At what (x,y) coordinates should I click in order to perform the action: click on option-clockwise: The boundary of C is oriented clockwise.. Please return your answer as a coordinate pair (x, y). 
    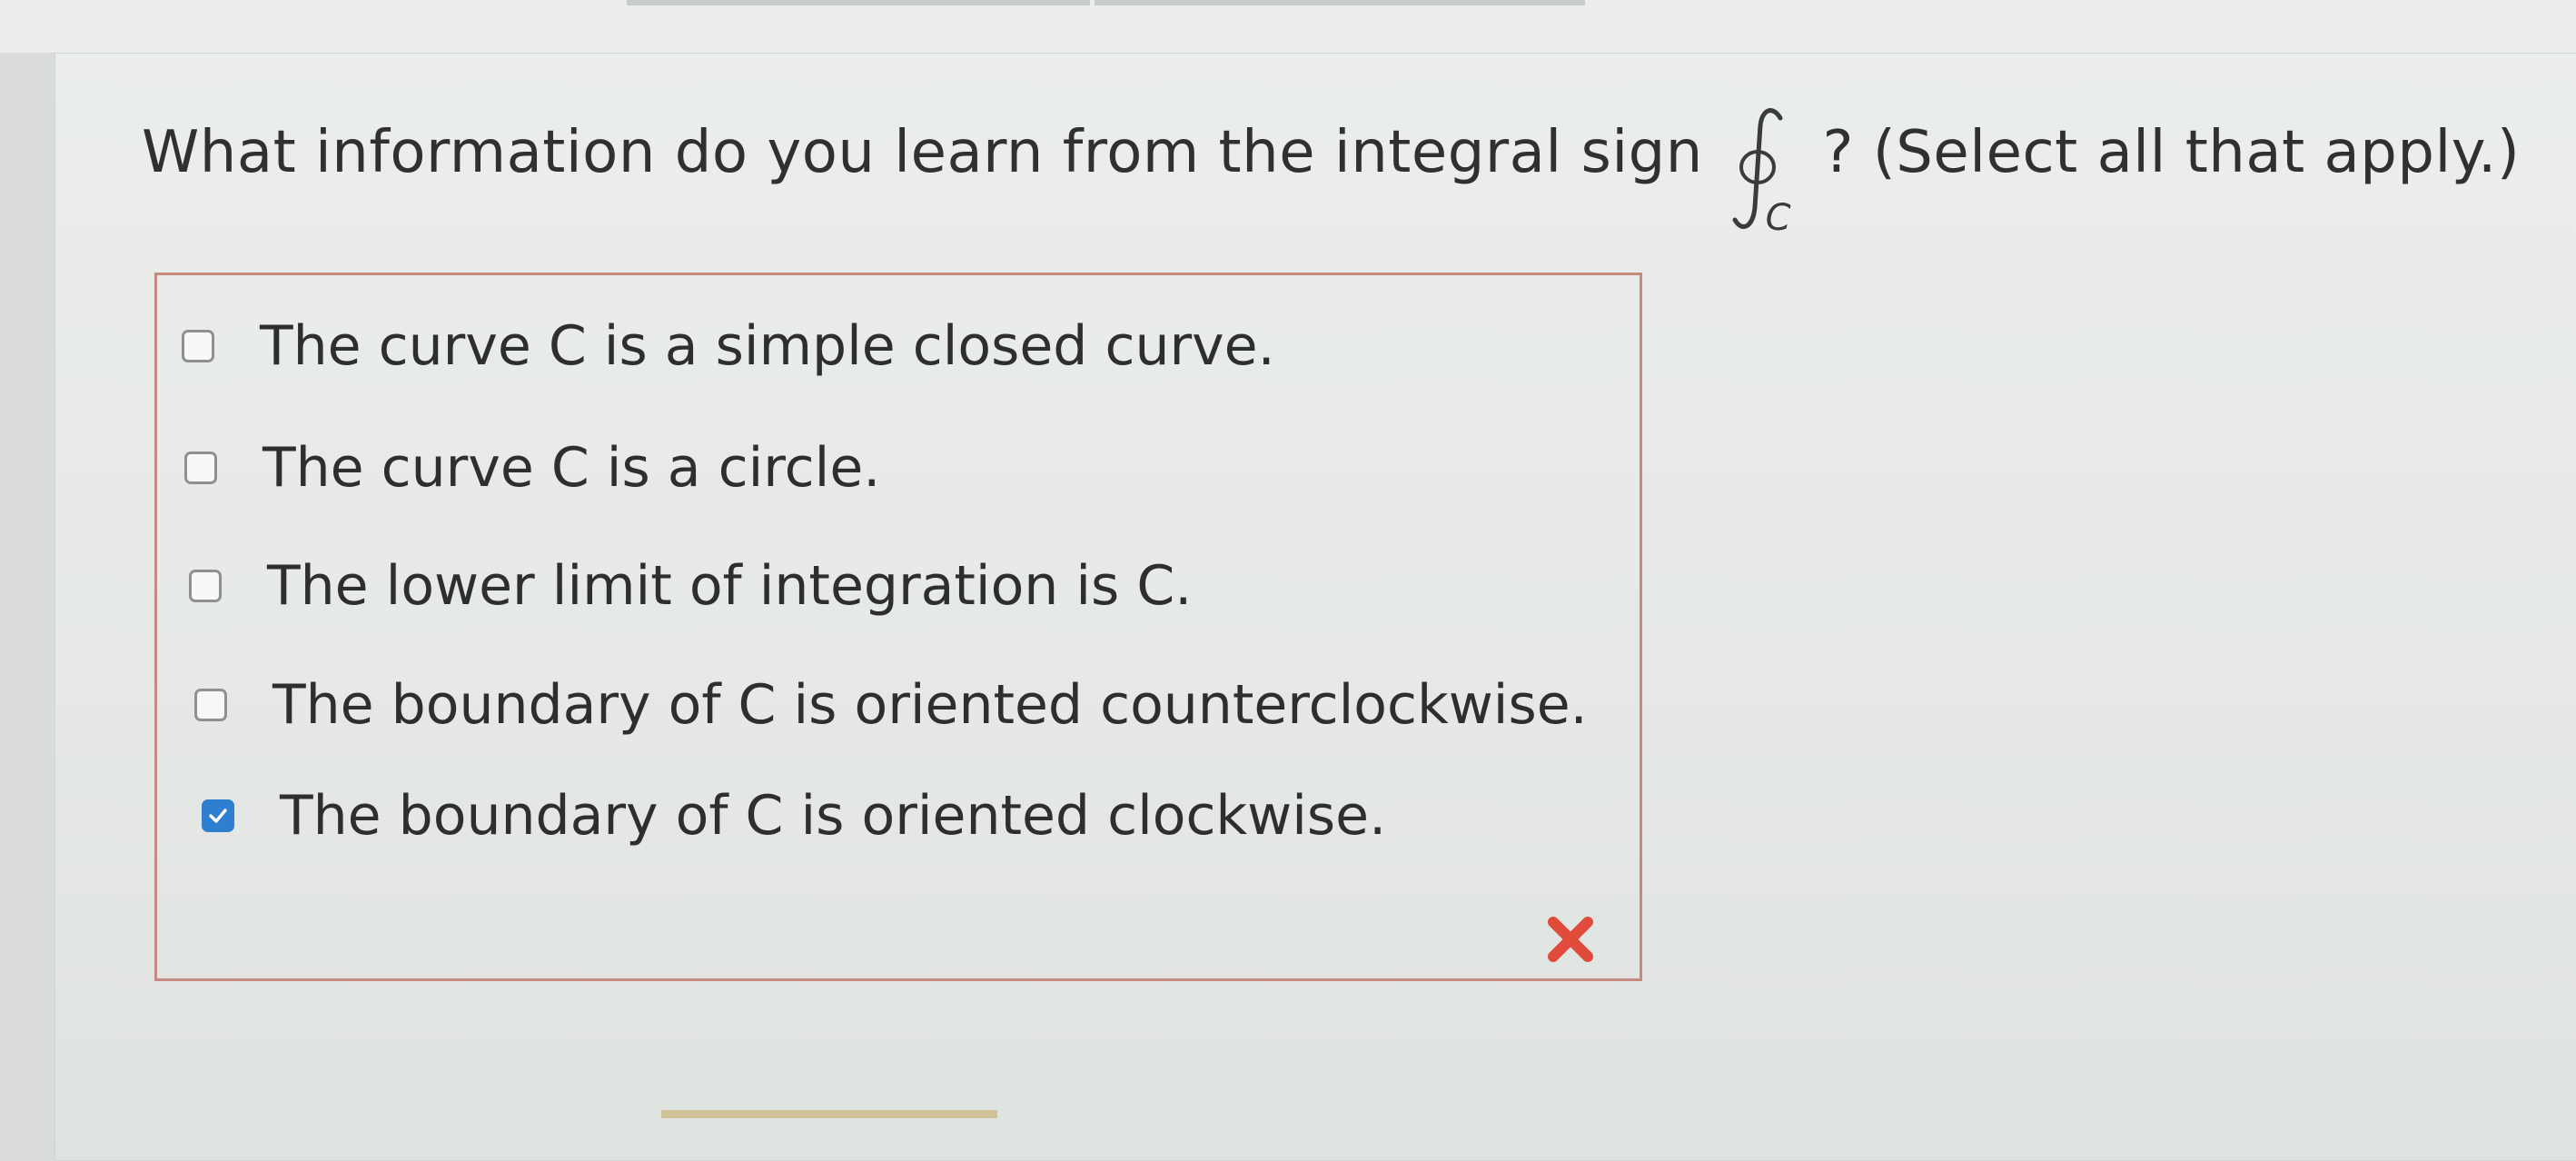
    Looking at the image, I should click on (794, 816).